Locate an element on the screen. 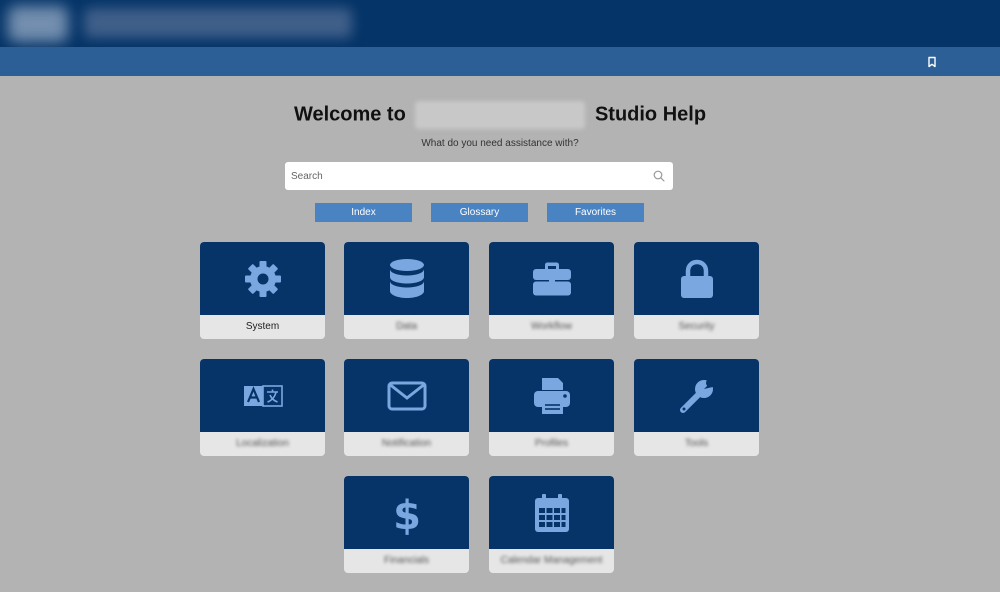  card-financials: $ Financials is located at coordinates (406, 524).